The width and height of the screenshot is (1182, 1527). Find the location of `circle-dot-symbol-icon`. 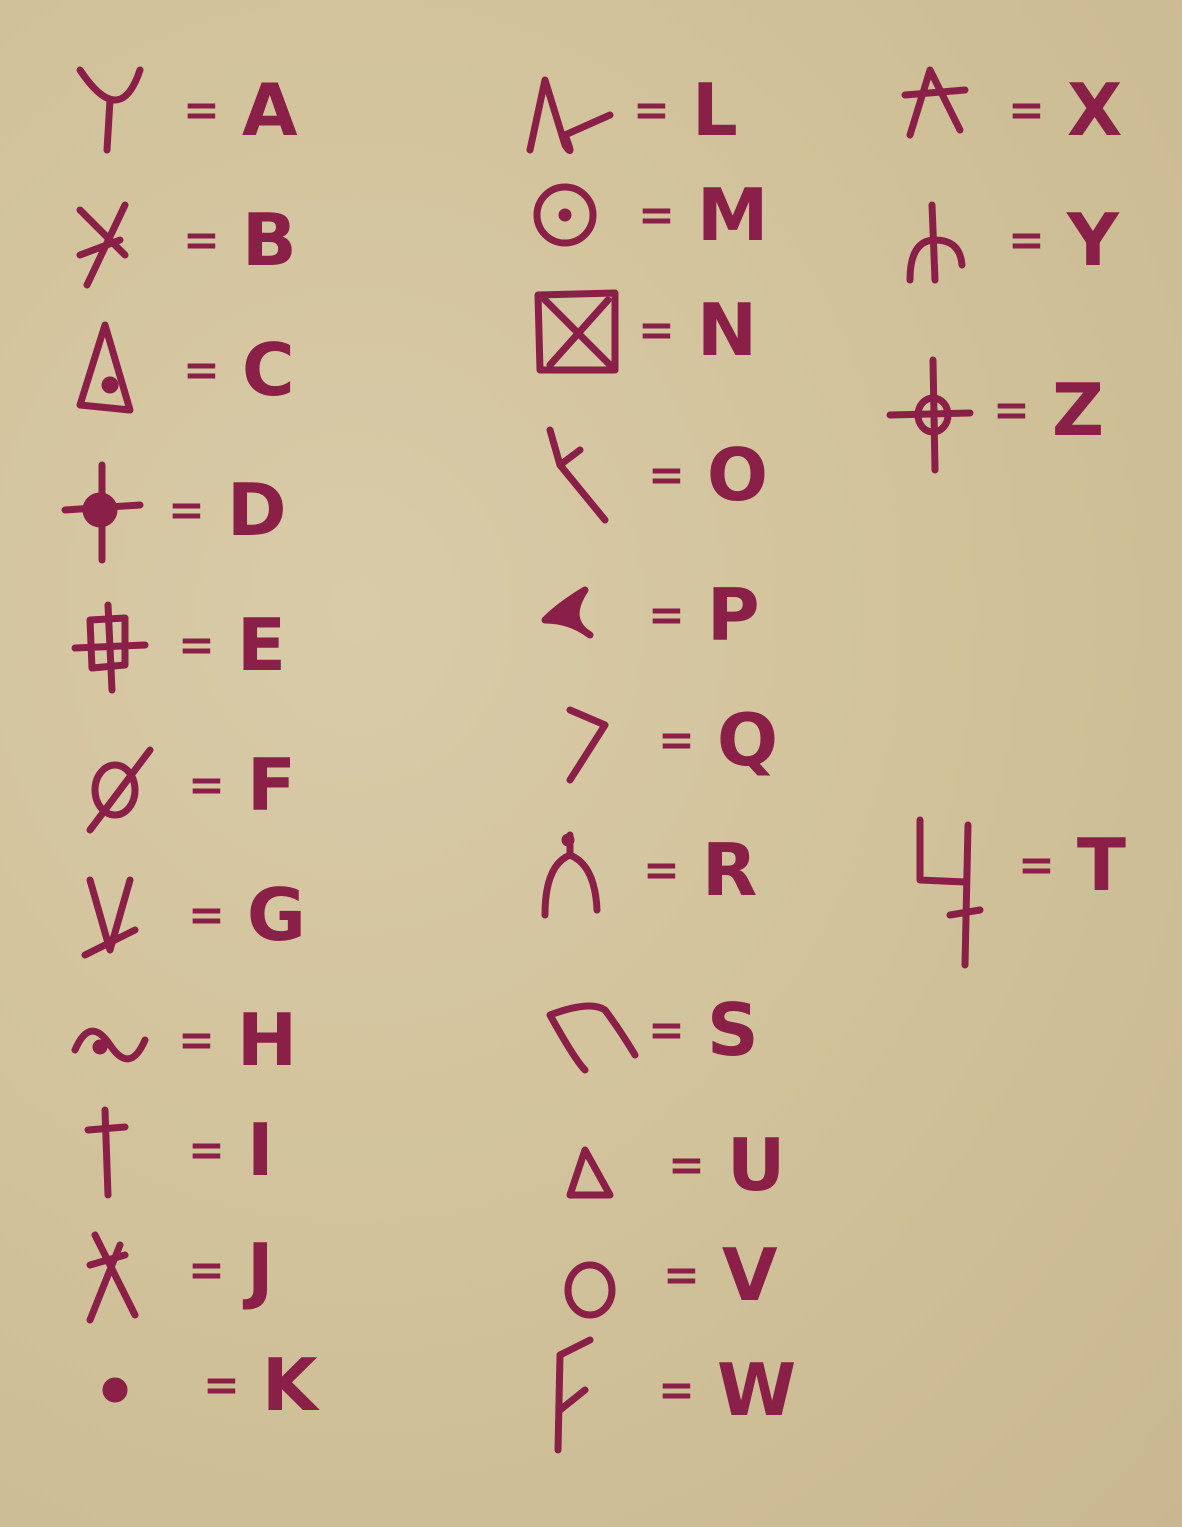

circle-dot-symbol-icon is located at coordinates (565, 215).